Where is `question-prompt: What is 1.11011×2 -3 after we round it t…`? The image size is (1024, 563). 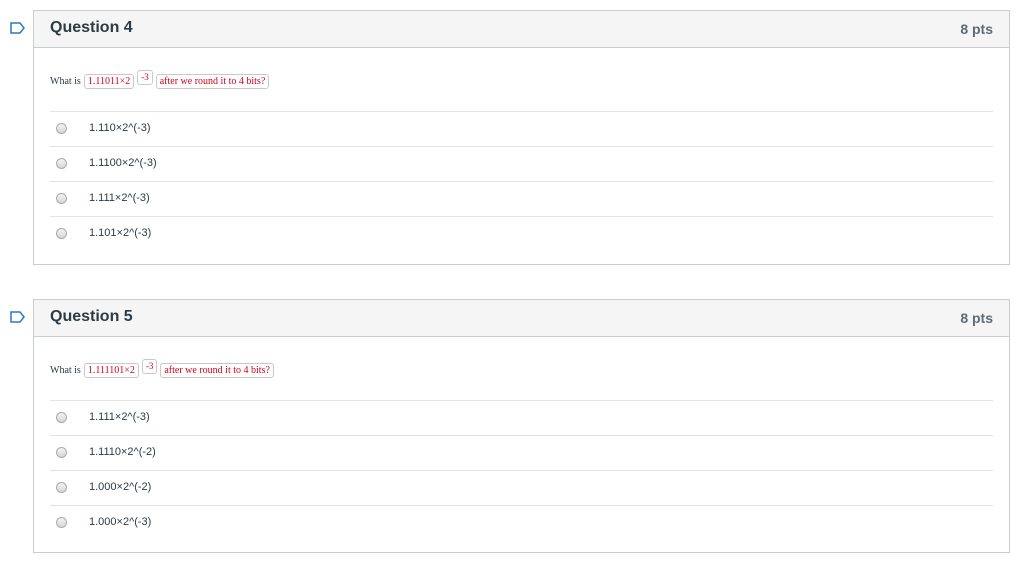 question-prompt: What is 1.11011×2 -3 after we round it t… is located at coordinates (521, 80).